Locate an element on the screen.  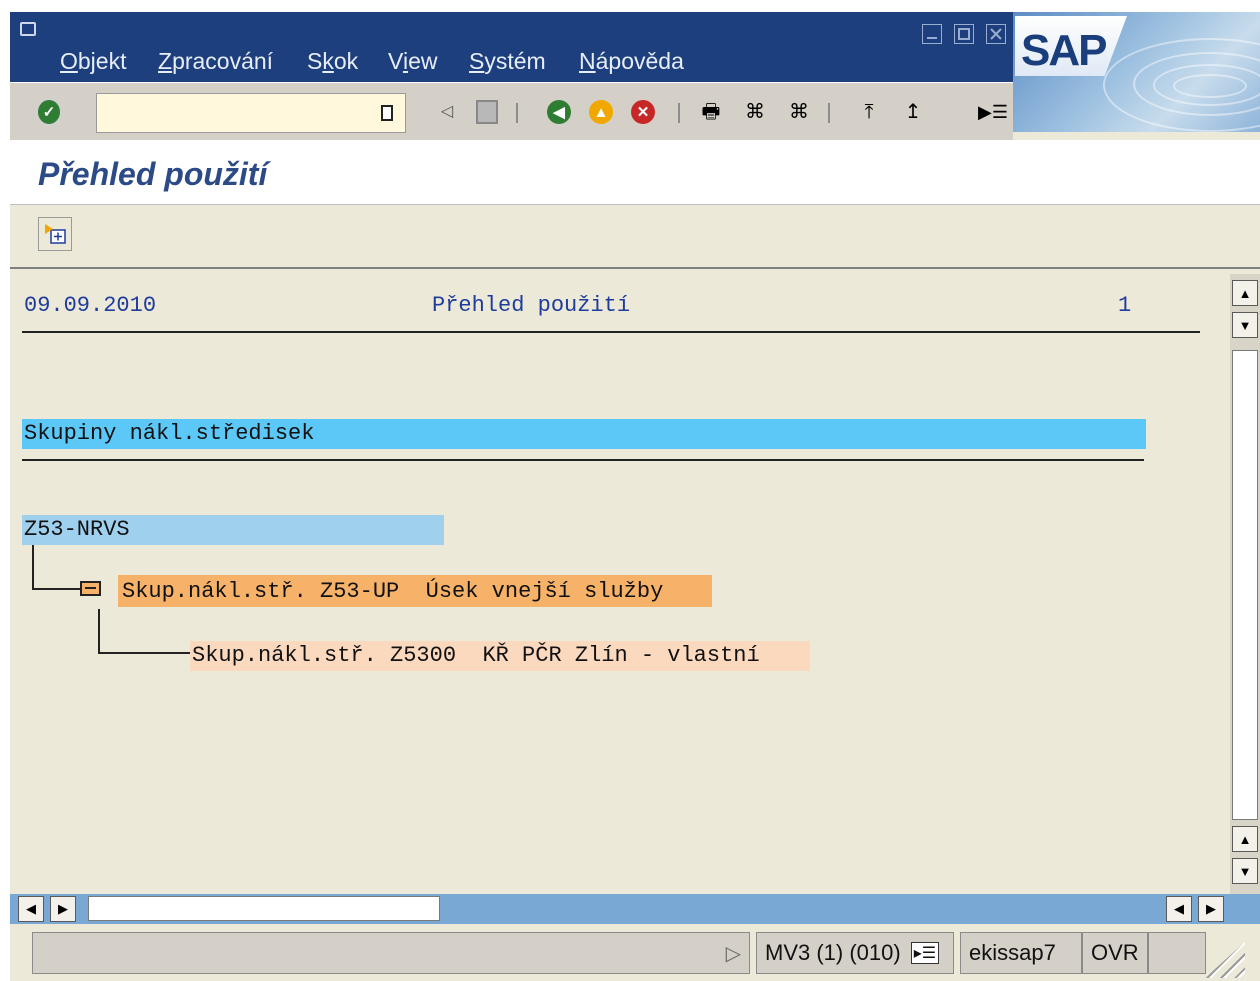
enter-icon: ✓ is located at coordinates (49, 112).